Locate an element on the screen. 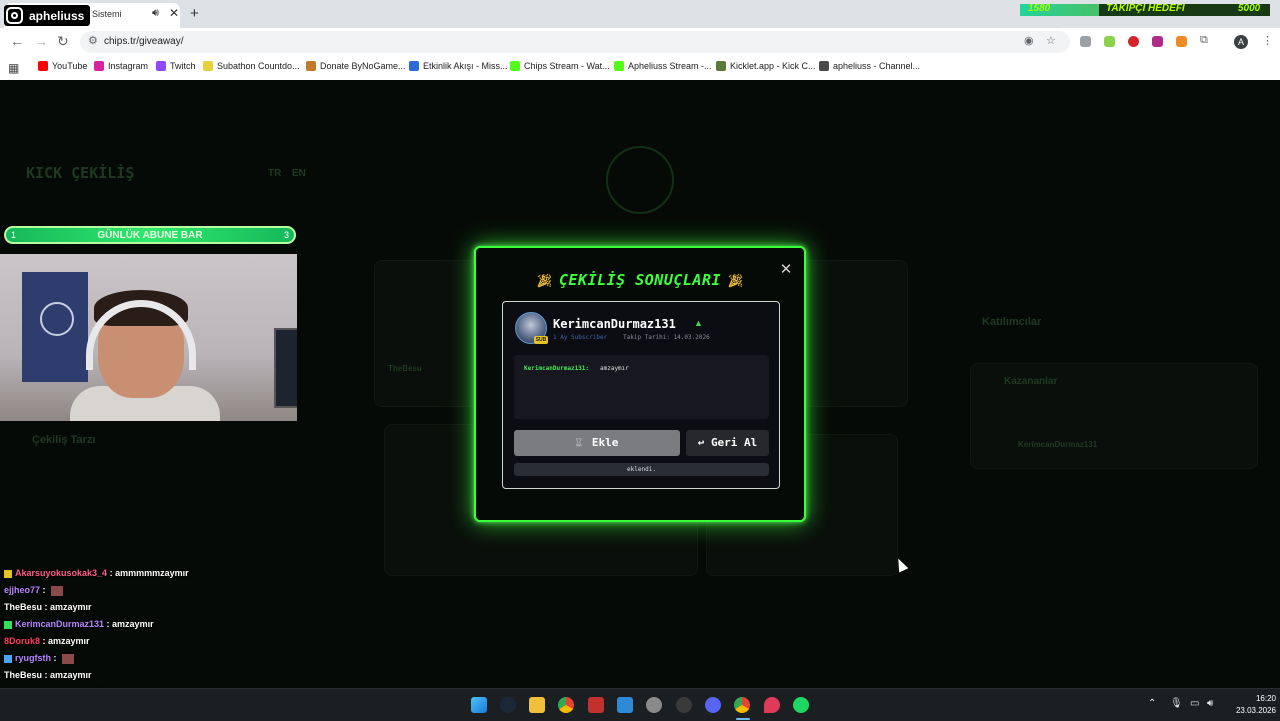 The width and height of the screenshot is (1280, 721). follower-count: 1580 is located at coordinates (1039, 9).